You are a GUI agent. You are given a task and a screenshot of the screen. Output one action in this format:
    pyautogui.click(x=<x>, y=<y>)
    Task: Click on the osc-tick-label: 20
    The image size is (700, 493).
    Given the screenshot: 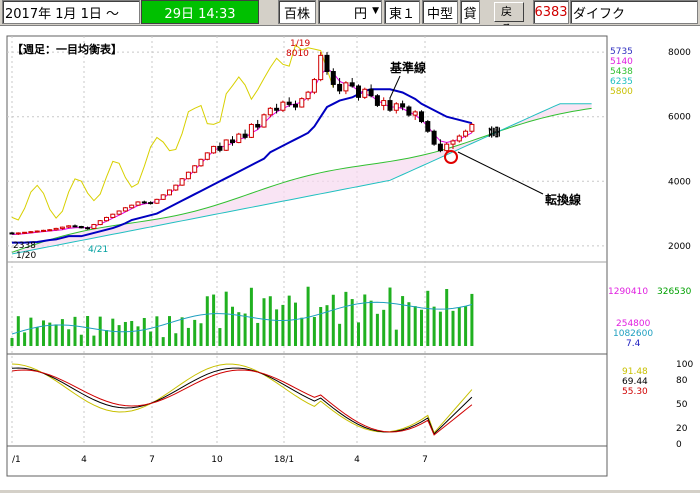 What is the action you would take?
    pyautogui.click(x=682, y=429)
    